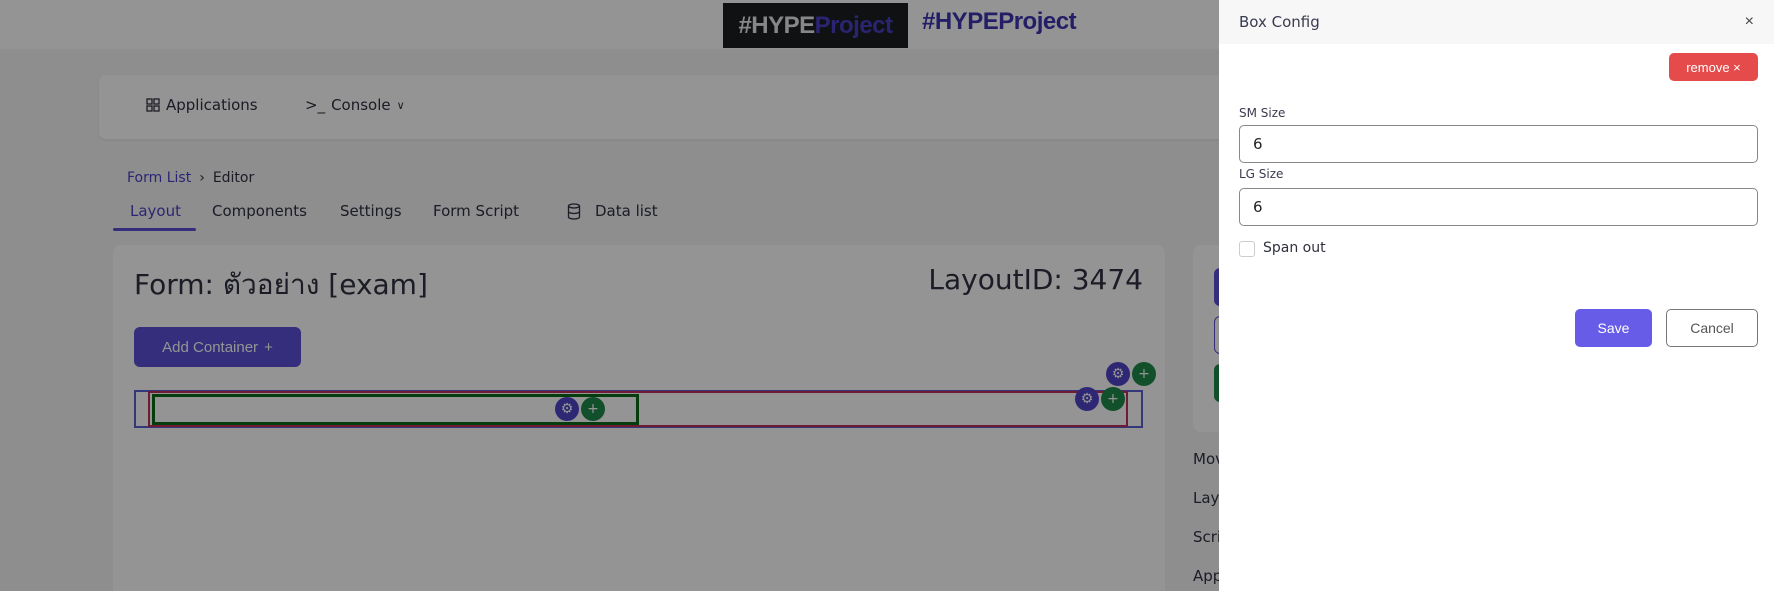 The width and height of the screenshot is (1774, 591). I want to click on sm-size-input, so click(1498, 144).